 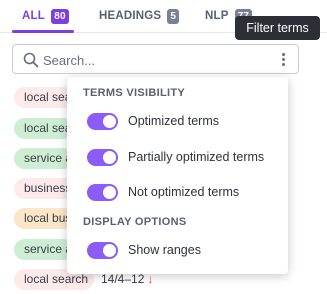 What do you see at coordinates (283, 60) in the screenshot?
I see `more-options-icon` at bounding box center [283, 60].